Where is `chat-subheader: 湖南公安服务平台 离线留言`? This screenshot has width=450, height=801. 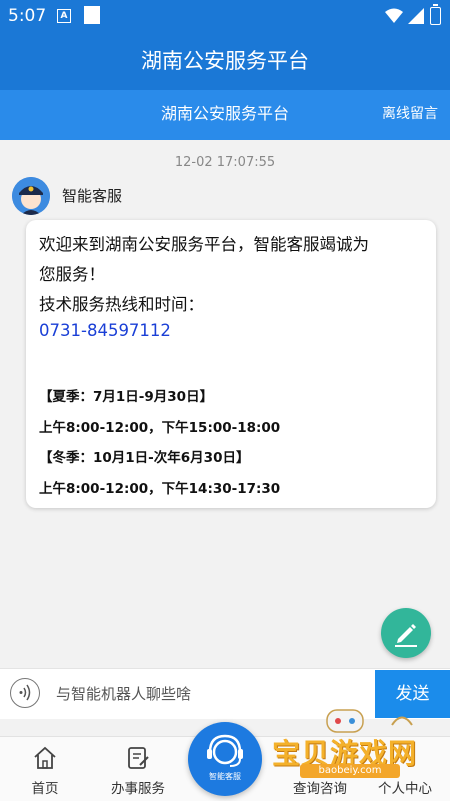
chat-subheader: 湖南公安服务平台 离线留言 is located at coordinates (225, 115).